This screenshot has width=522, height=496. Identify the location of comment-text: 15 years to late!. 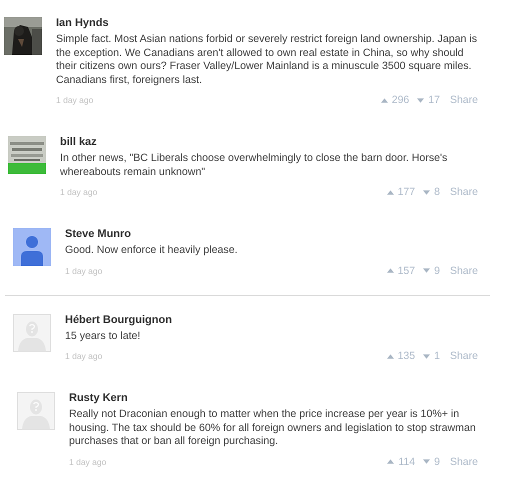
(103, 336).